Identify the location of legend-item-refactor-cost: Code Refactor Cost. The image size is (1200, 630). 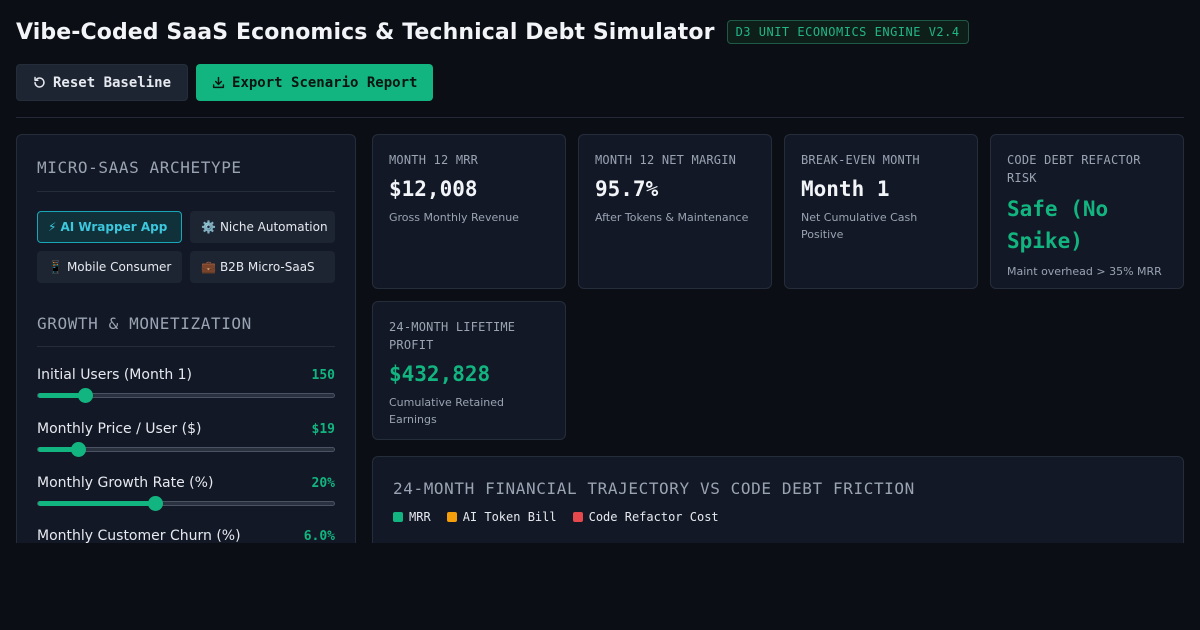
(645, 517).